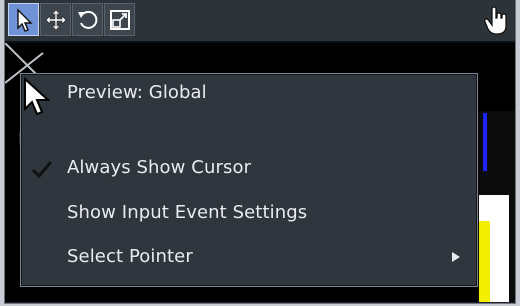 This screenshot has height=306, width=520. I want to click on menu-item-label: Select Pointer, so click(130, 256).